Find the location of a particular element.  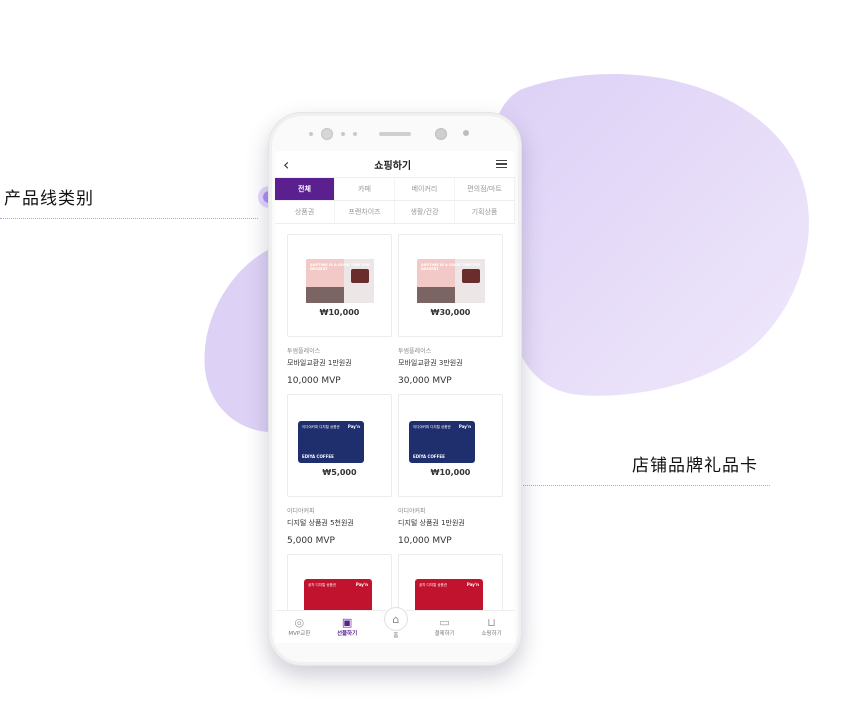

hamburger-icon is located at coordinates (501, 164).